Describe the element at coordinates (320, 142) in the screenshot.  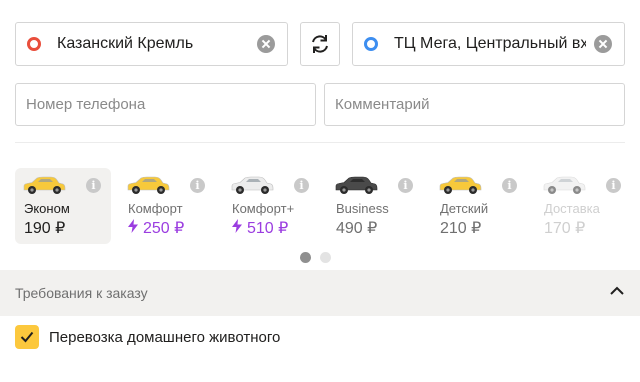
I see `divider` at that location.